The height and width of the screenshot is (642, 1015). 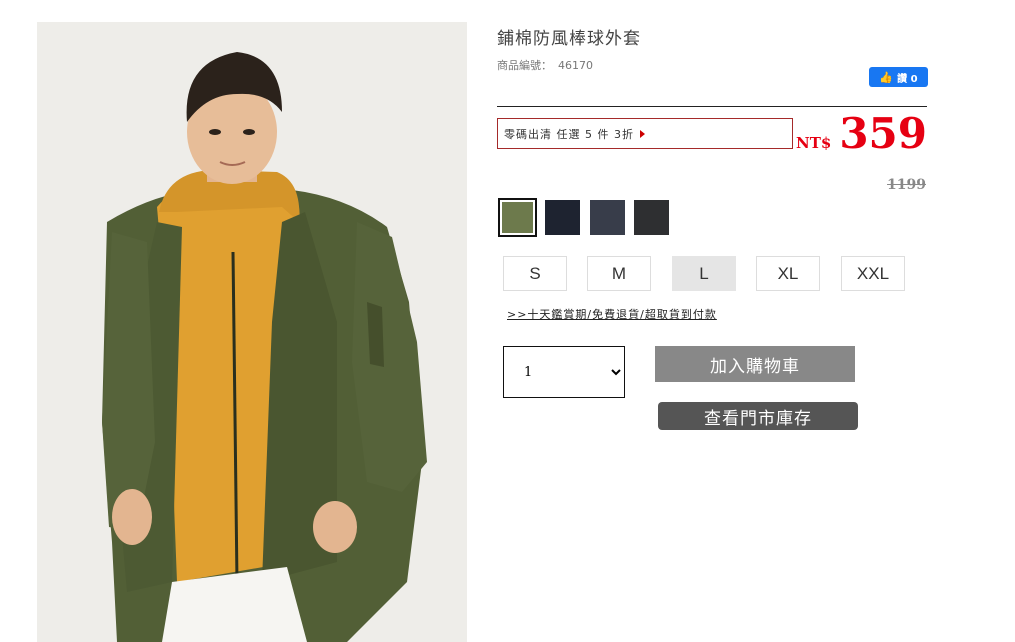 I want to click on add-to-cart-button: 加入購物車, so click(x=755, y=364).